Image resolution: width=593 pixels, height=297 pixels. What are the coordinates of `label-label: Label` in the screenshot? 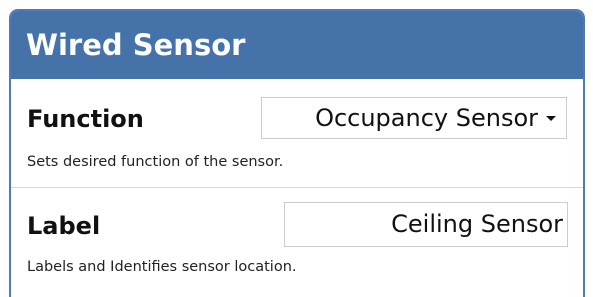 It's located at (64, 226).